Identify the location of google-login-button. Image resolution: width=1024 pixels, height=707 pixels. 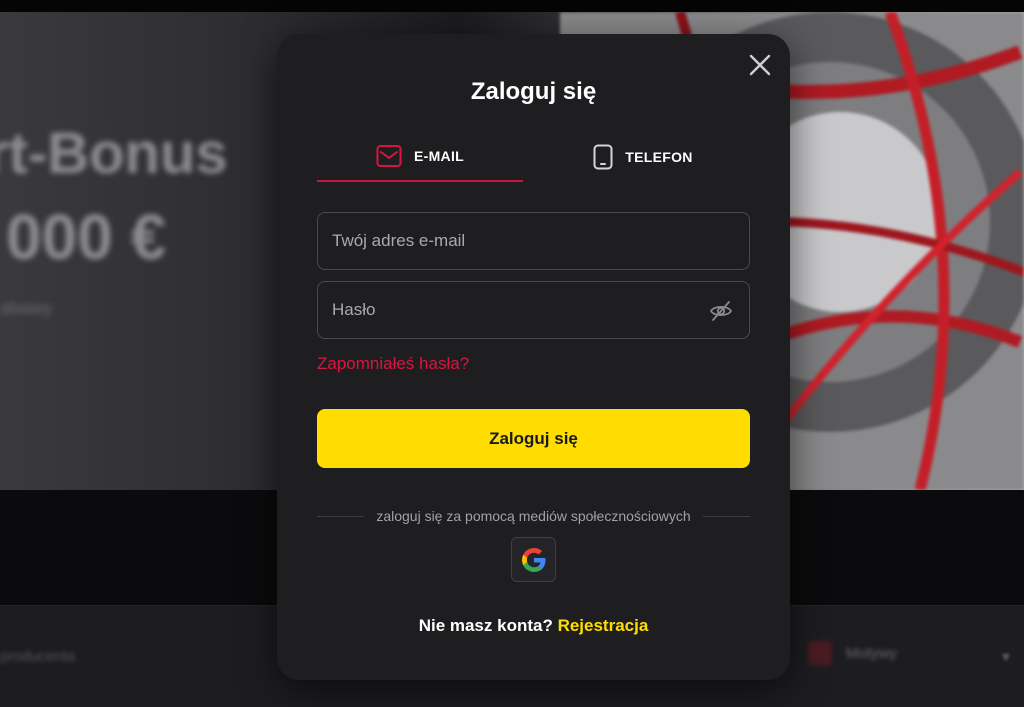
(533, 559).